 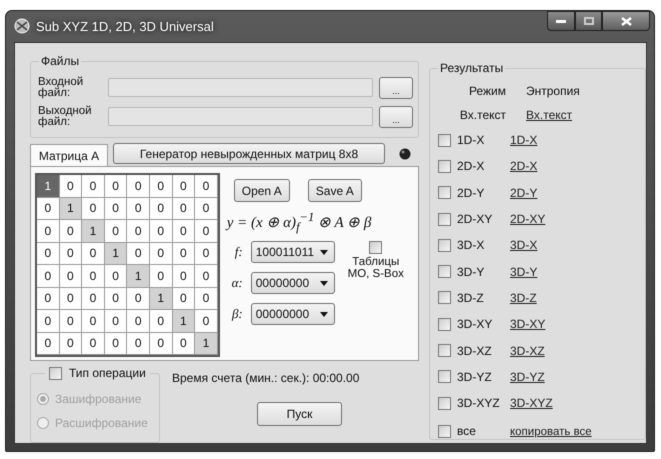 I want to click on entropy-link: 2D-X, so click(x=524, y=166).